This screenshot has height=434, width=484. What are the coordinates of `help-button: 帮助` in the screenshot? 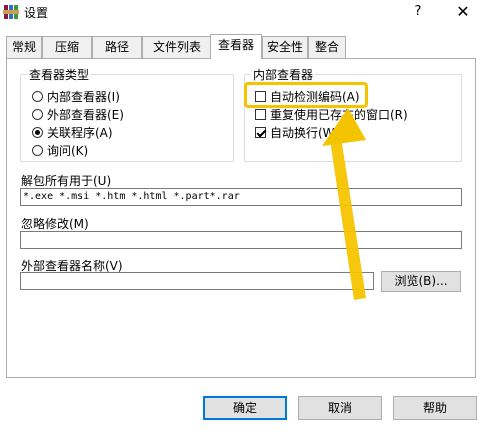 It's located at (435, 408).